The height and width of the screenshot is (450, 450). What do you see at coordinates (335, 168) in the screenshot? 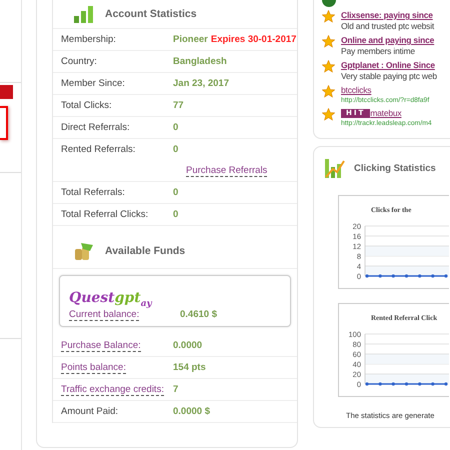
I see `trend-chart-icon` at bounding box center [335, 168].